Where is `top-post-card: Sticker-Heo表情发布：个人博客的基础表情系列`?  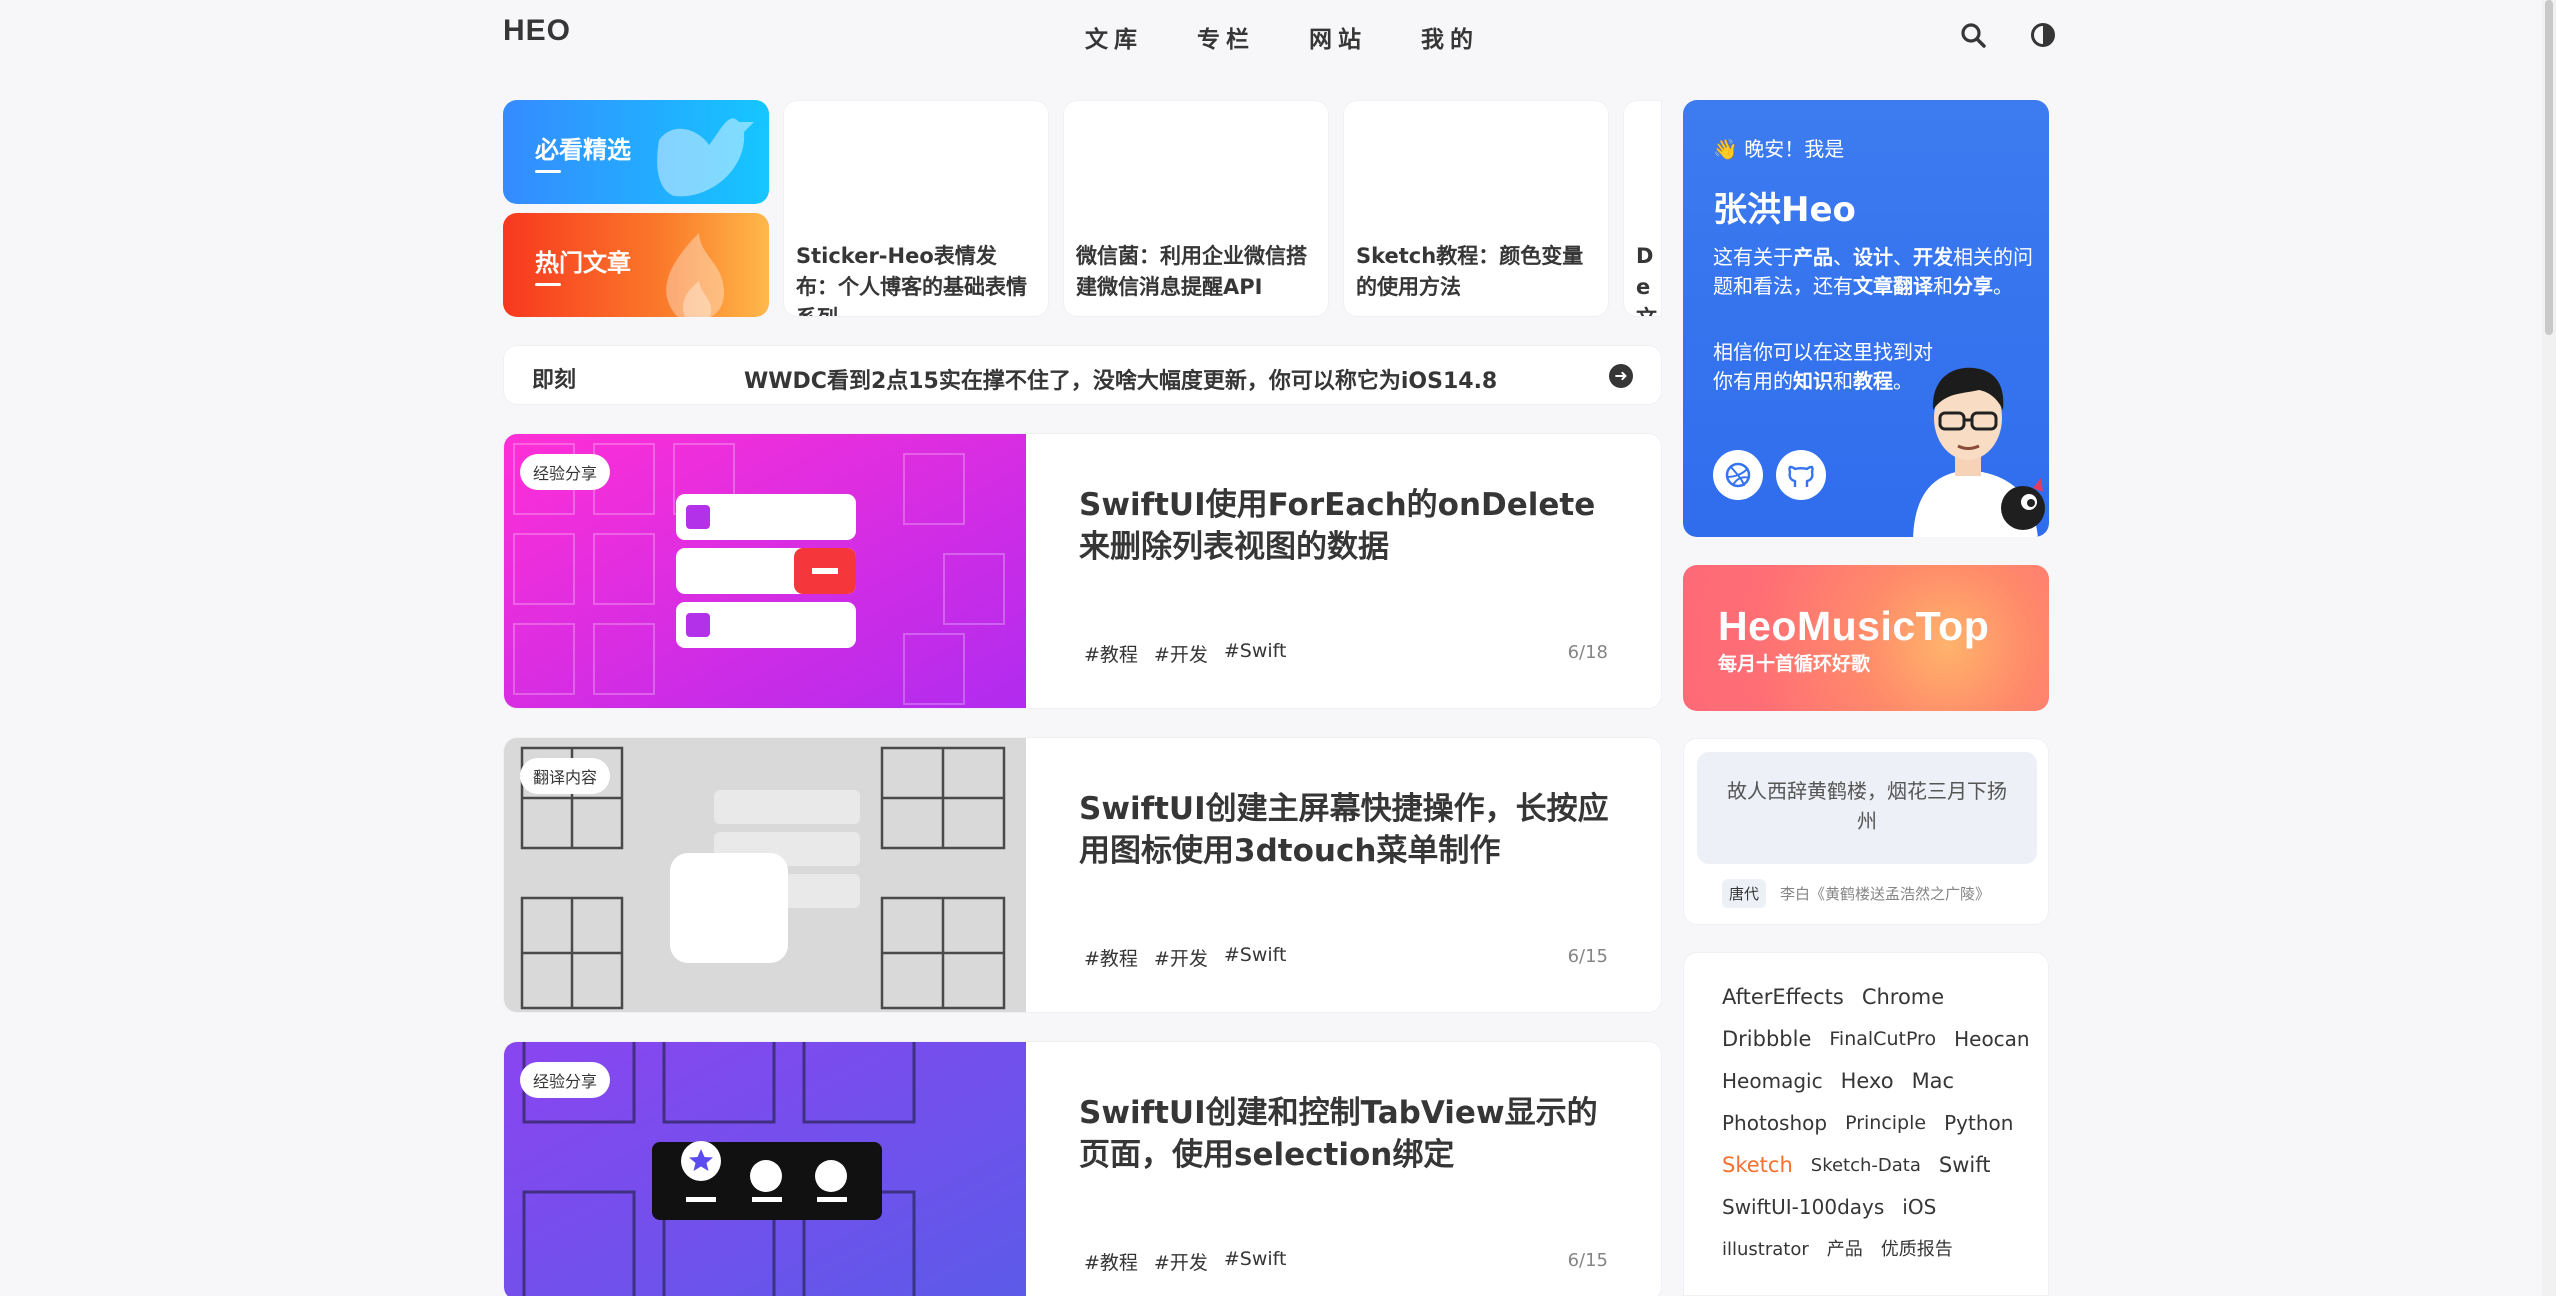
top-post-card: Sticker-Heo表情发布：个人博客的基础表情系列 is located at coordinates (916, 208).